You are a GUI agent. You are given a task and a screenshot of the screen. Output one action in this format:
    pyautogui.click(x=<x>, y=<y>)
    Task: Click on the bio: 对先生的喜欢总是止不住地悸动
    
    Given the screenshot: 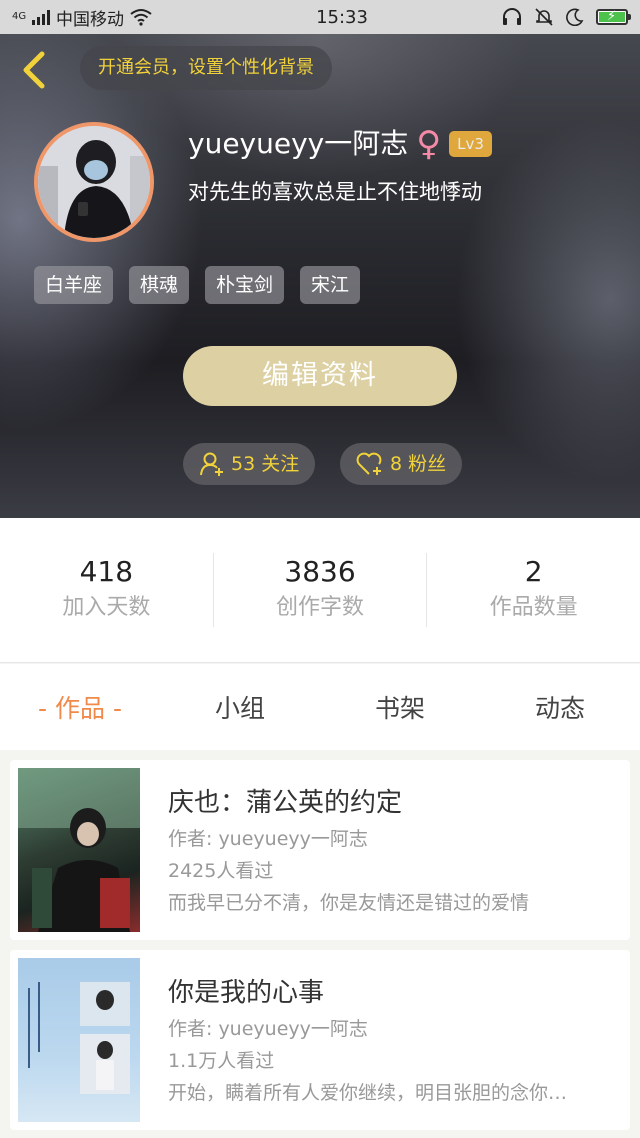 What is the action you would take?
    pyautogui.click(x=335, y=192)
    